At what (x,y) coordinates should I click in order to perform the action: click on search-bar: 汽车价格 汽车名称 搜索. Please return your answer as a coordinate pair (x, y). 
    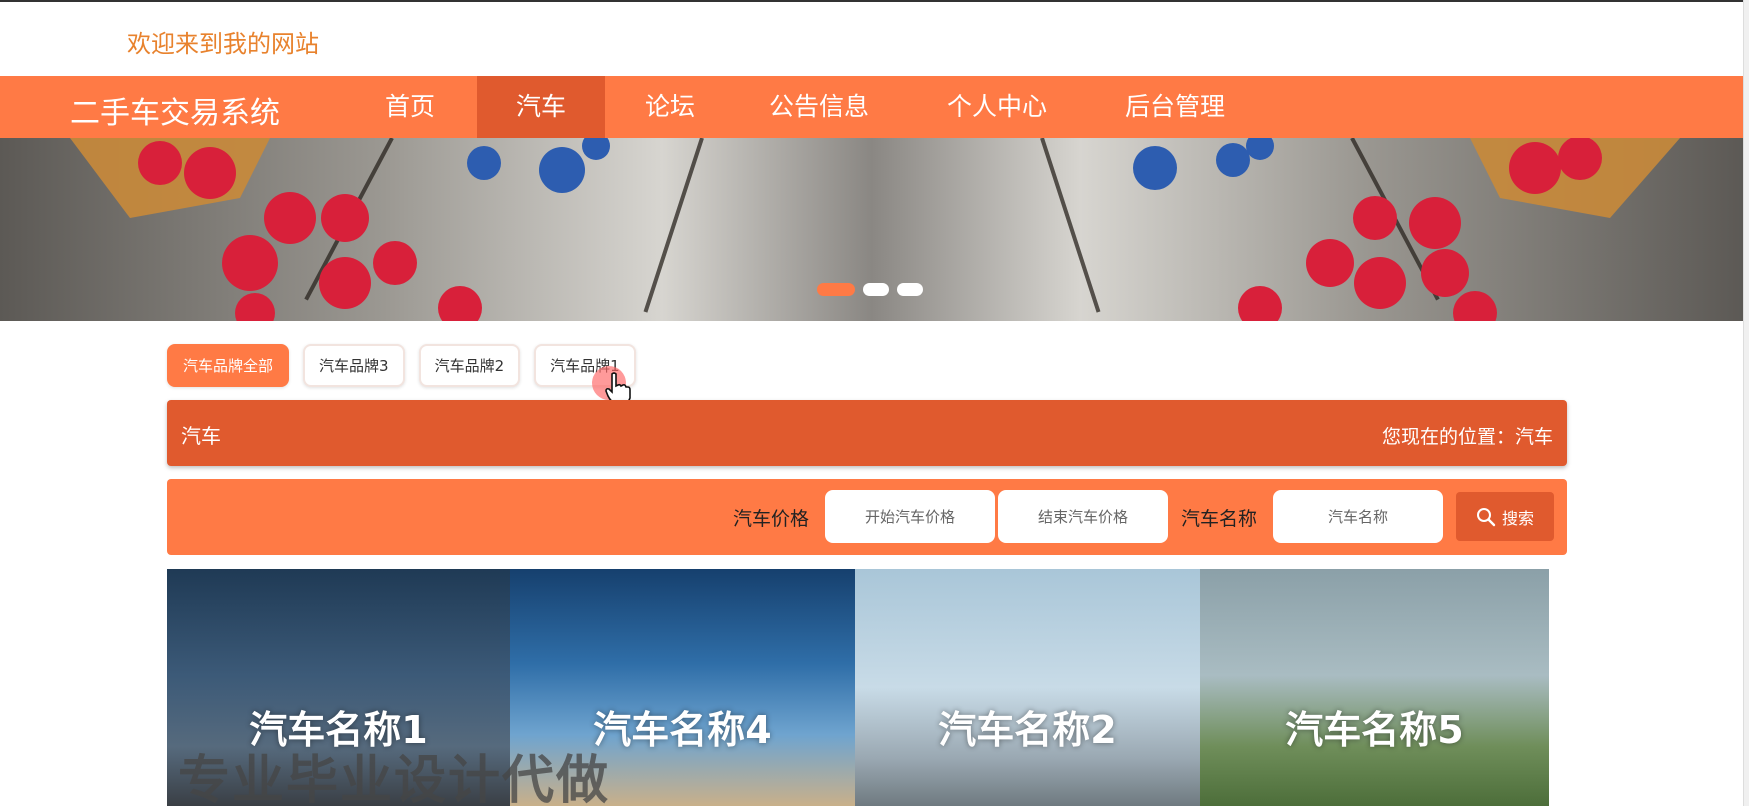
    Looking at the image, I should click on (867, 517).